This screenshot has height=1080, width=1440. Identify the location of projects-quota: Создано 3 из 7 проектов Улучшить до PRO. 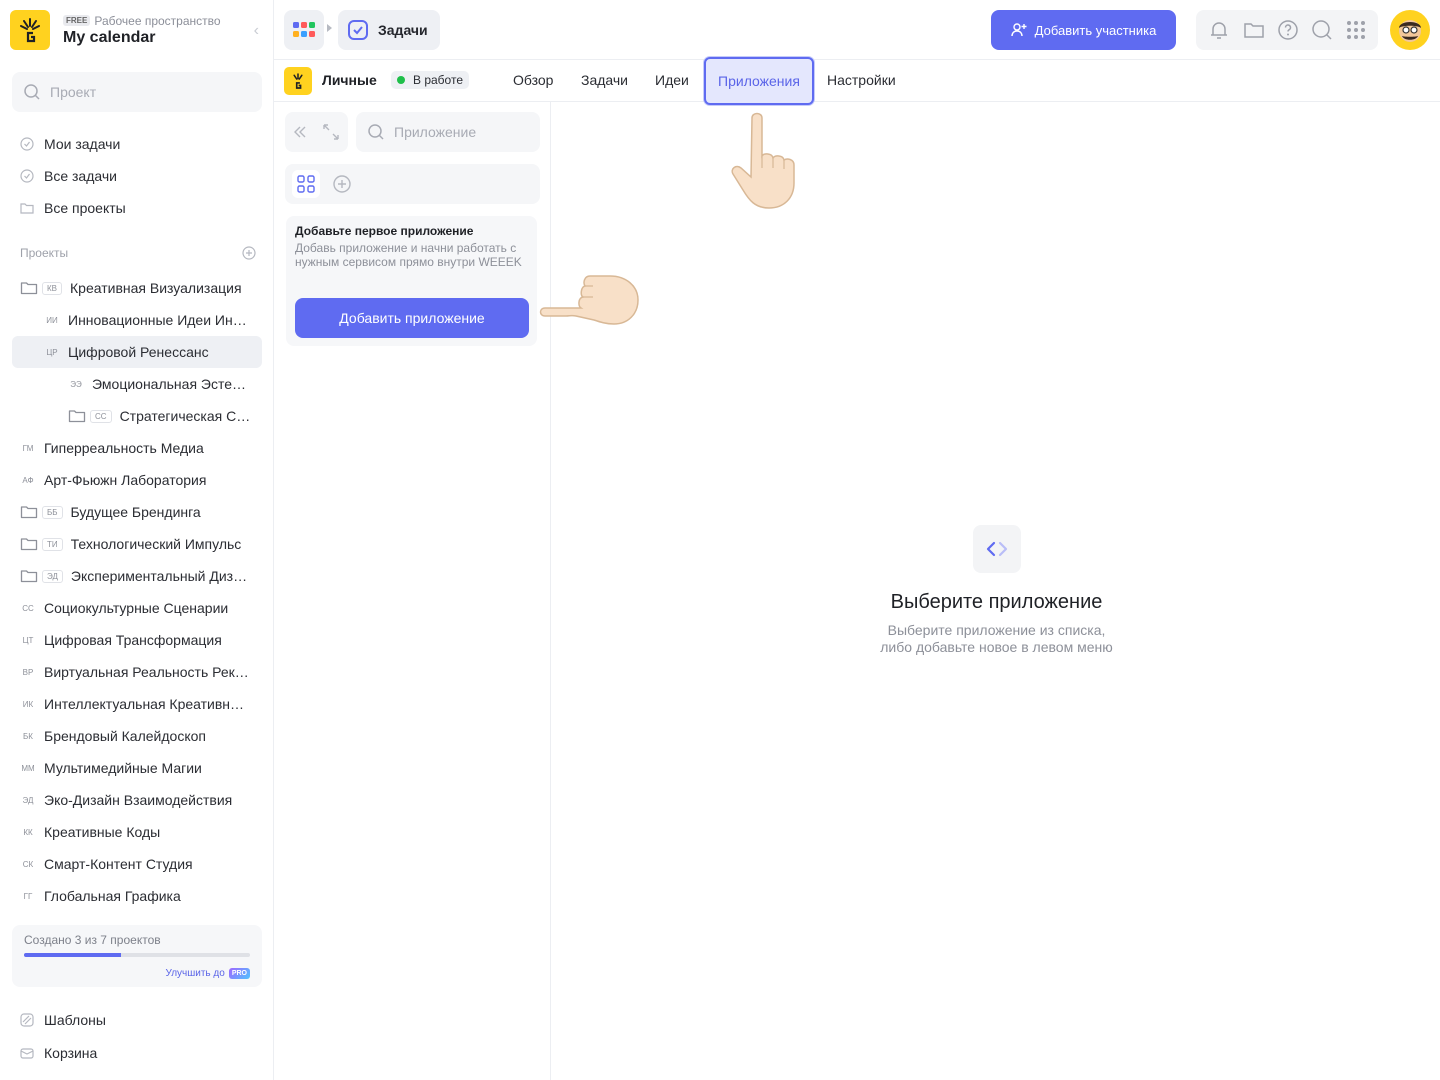
(137, 956).